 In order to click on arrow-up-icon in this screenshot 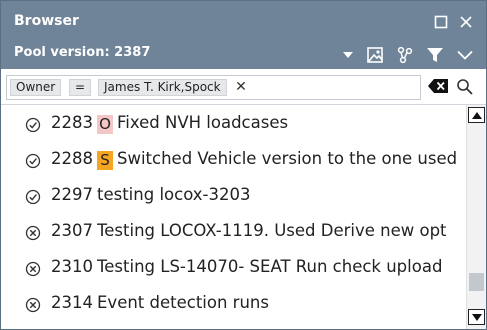, I will do `click(476, 115)`.